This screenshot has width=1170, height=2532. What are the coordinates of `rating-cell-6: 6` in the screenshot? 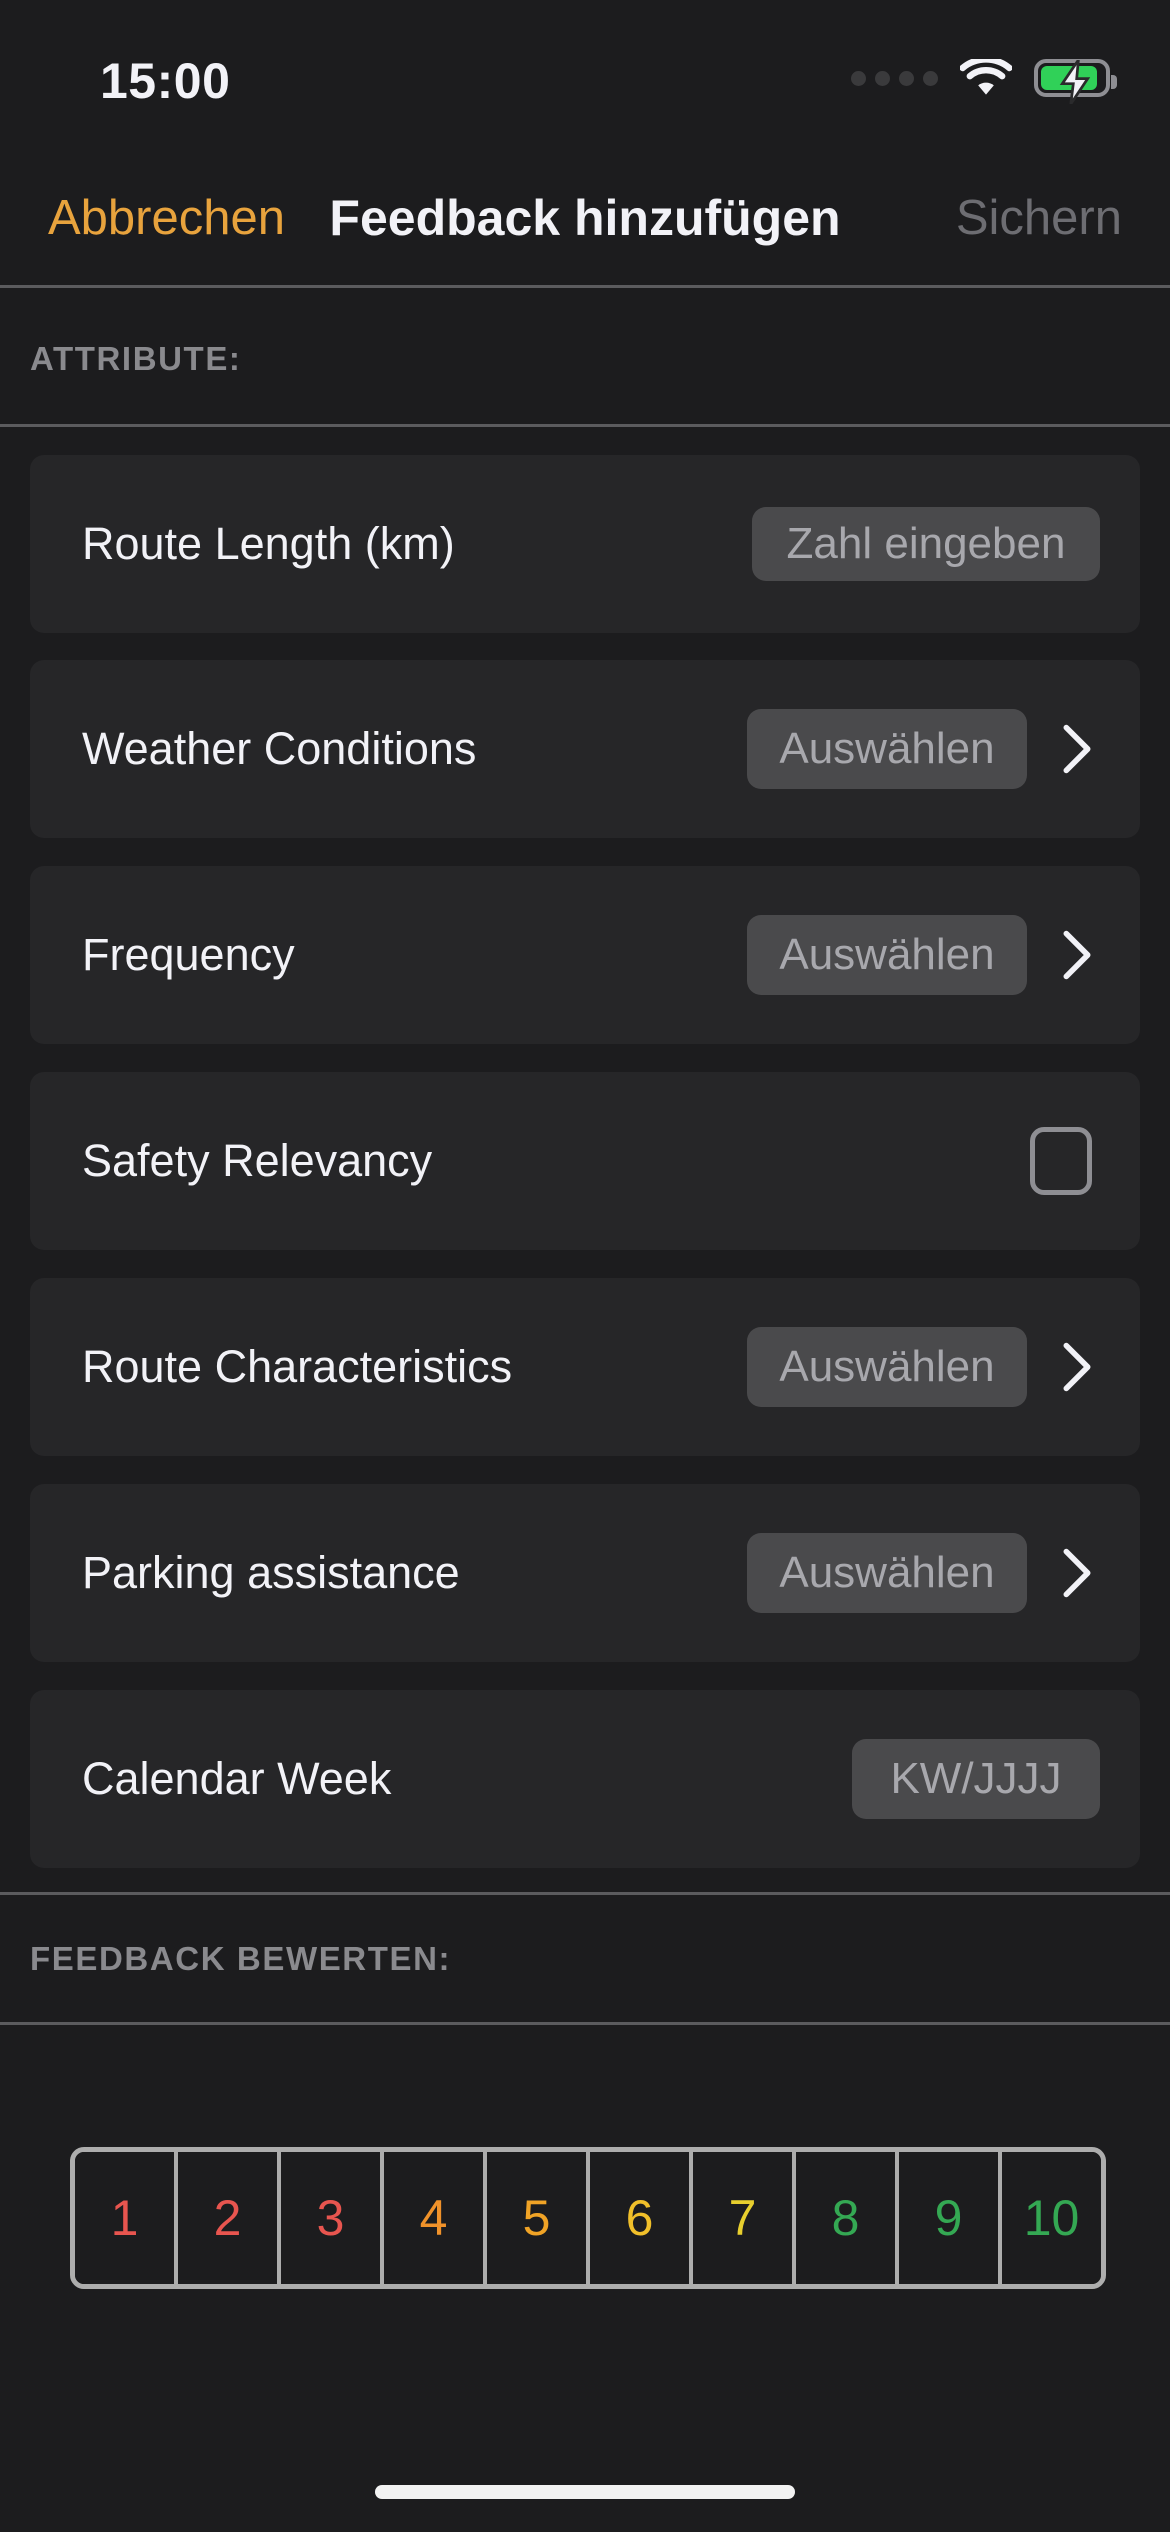 It's located at (641, 2218).